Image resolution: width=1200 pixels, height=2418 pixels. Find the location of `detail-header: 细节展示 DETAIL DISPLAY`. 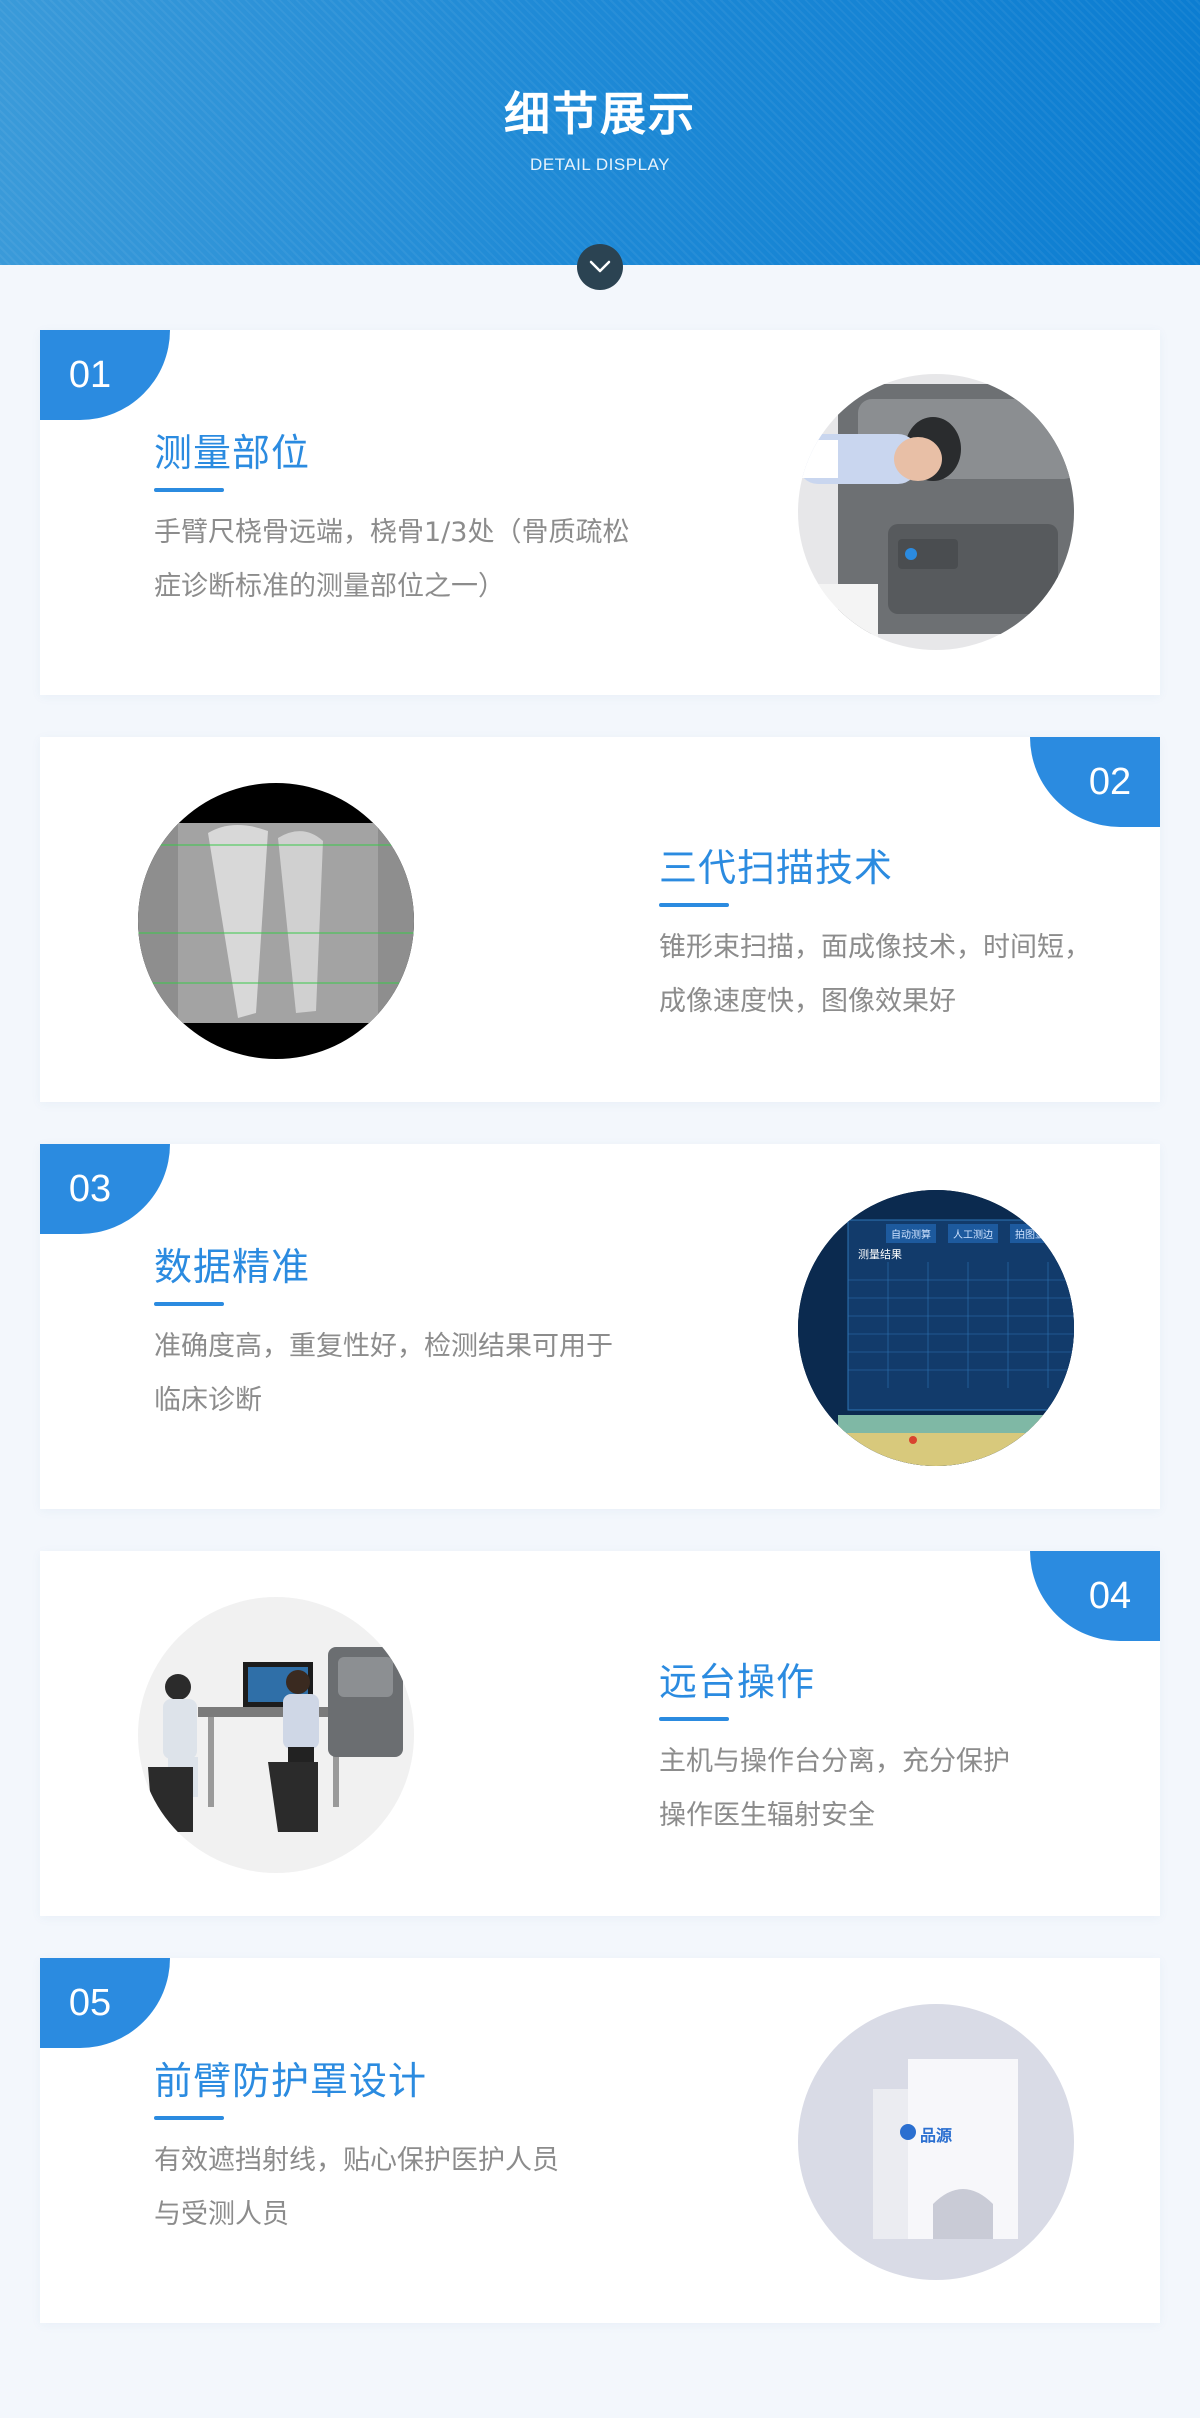

detail-header: 细节展示 DETAIL DISPLAY is located at coordinates (600, 132).